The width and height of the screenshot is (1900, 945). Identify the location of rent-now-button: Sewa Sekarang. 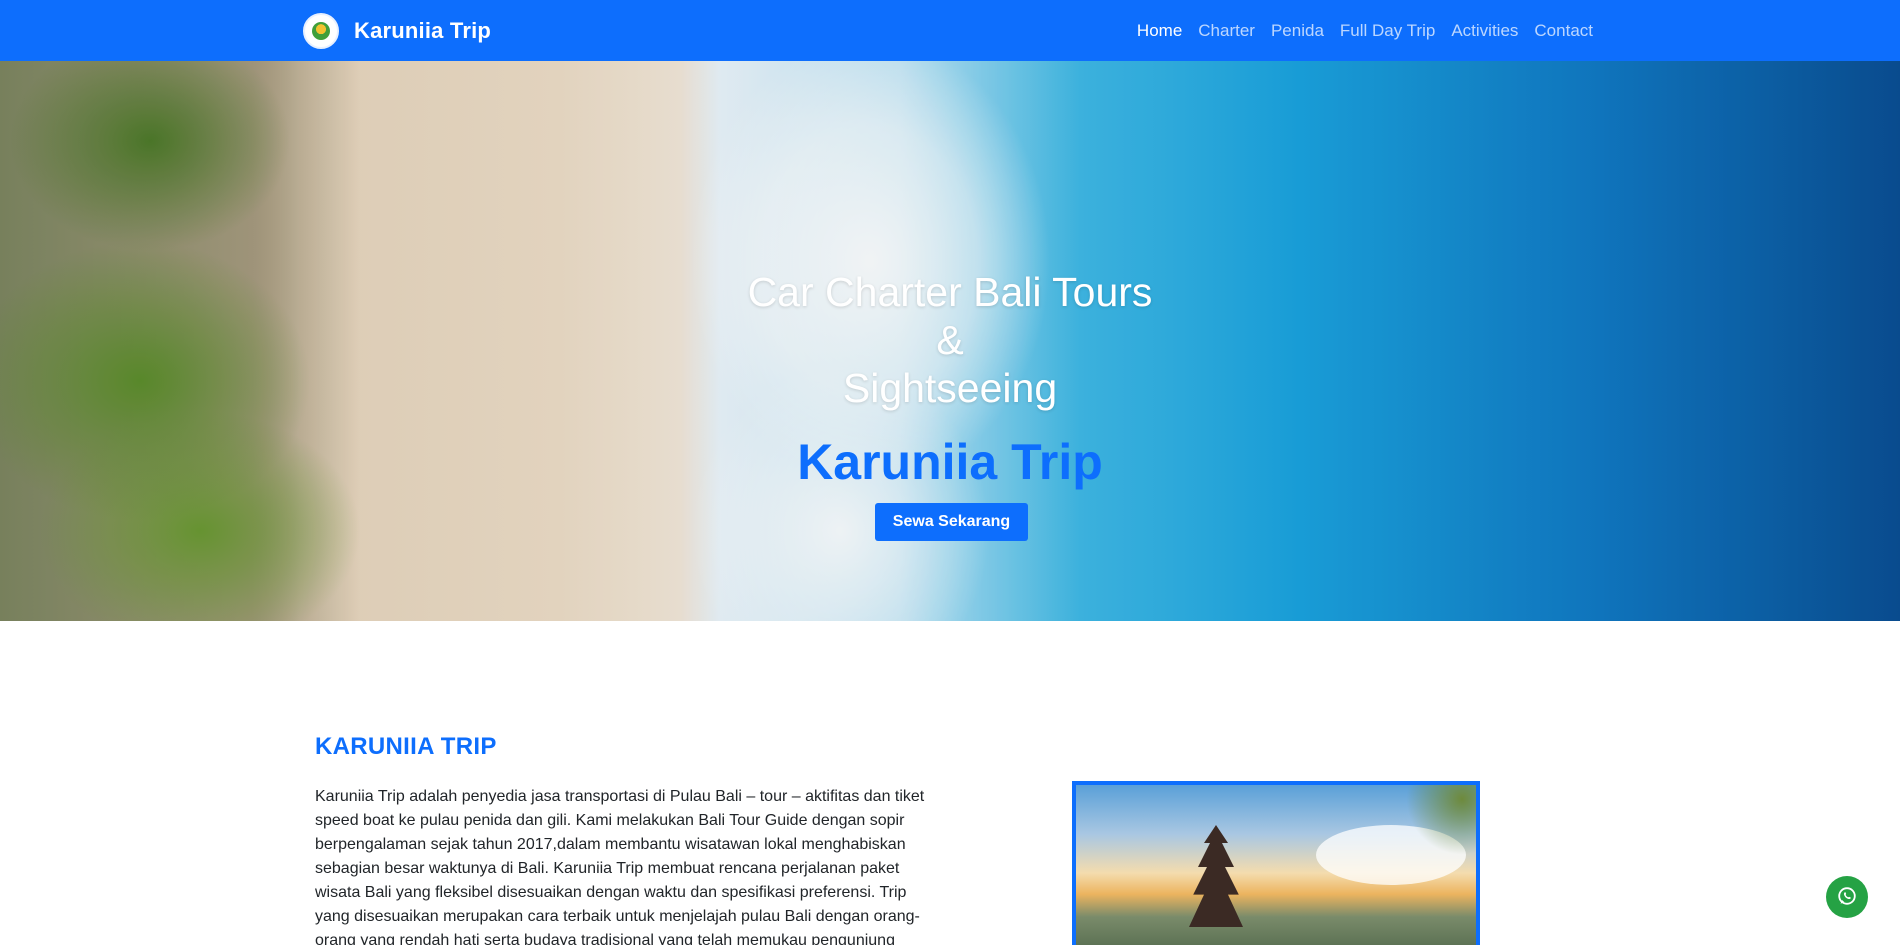
(951, 522).